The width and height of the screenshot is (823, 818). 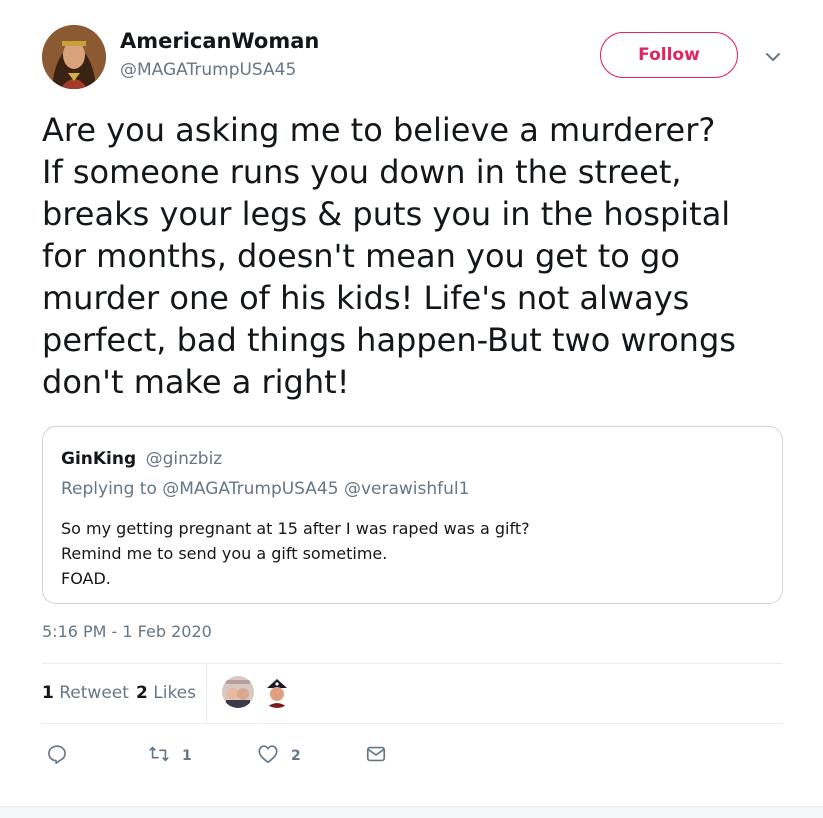 I want to click on like-count: 2, so click(x=296, y=756).